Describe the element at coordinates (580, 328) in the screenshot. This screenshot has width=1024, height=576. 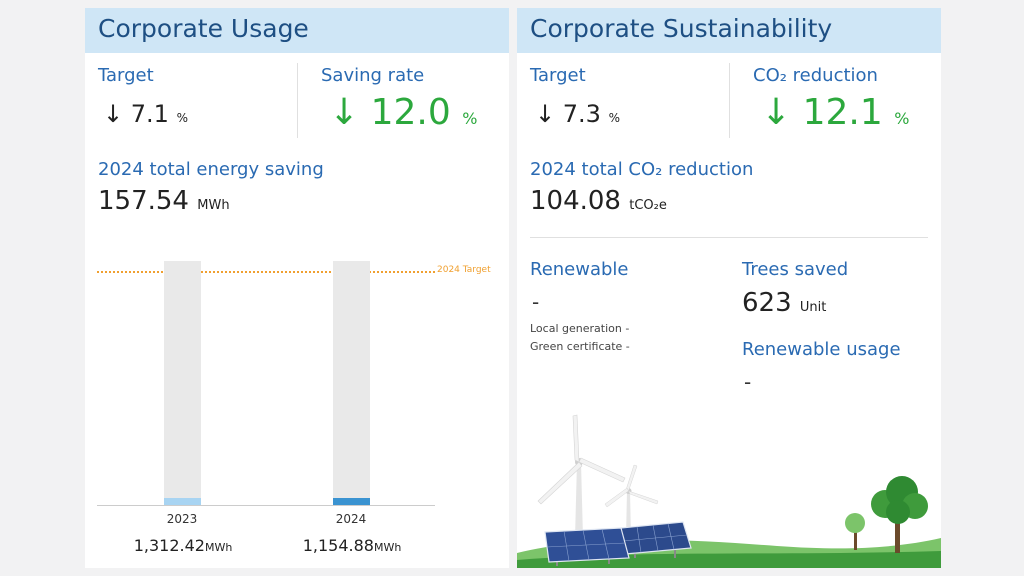
I see `local-generation-label: Local generation -` at that location.